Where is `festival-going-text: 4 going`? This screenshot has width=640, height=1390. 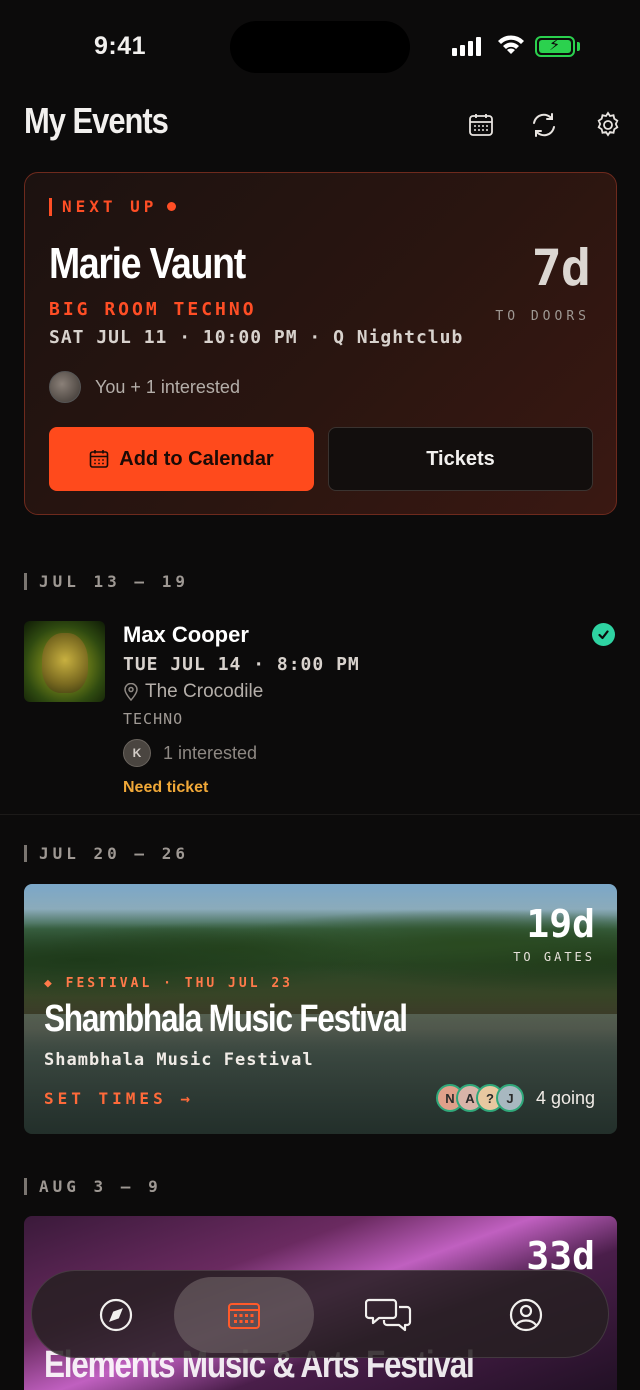 festival-going-text: 4 going is located at coordinates (565, 1097).